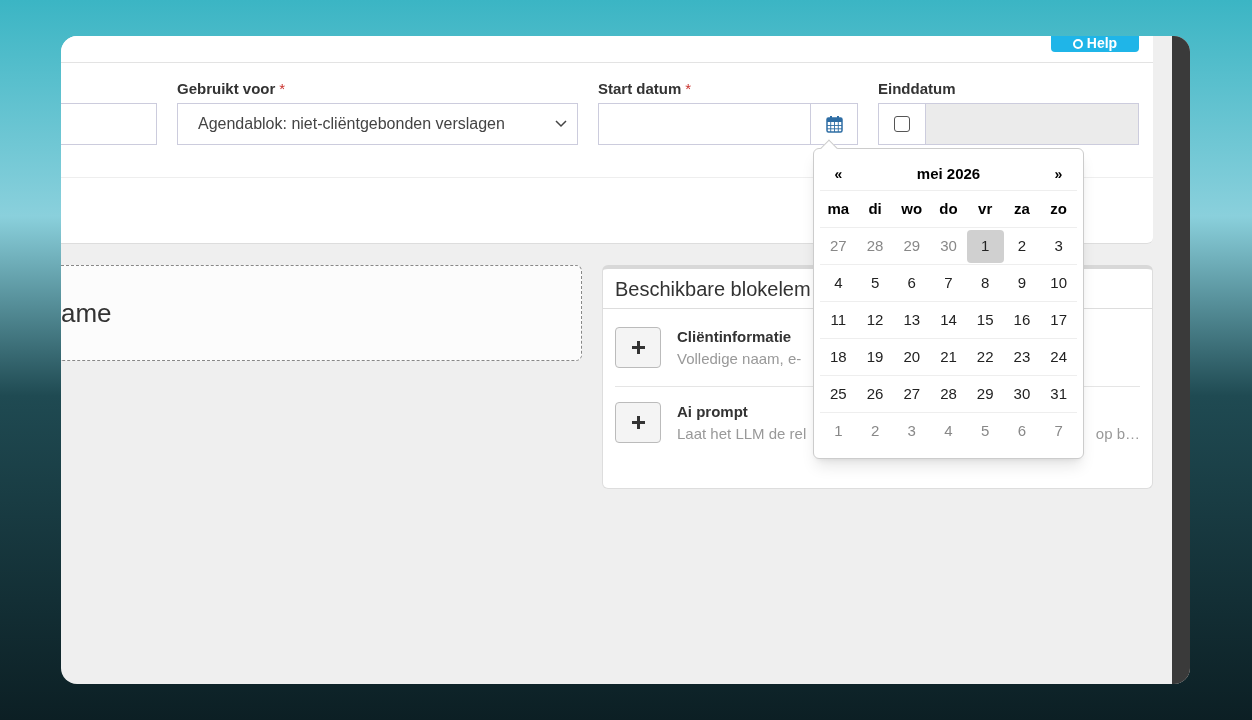  I want to click on month-title: mei 2026, so click(948, 174).